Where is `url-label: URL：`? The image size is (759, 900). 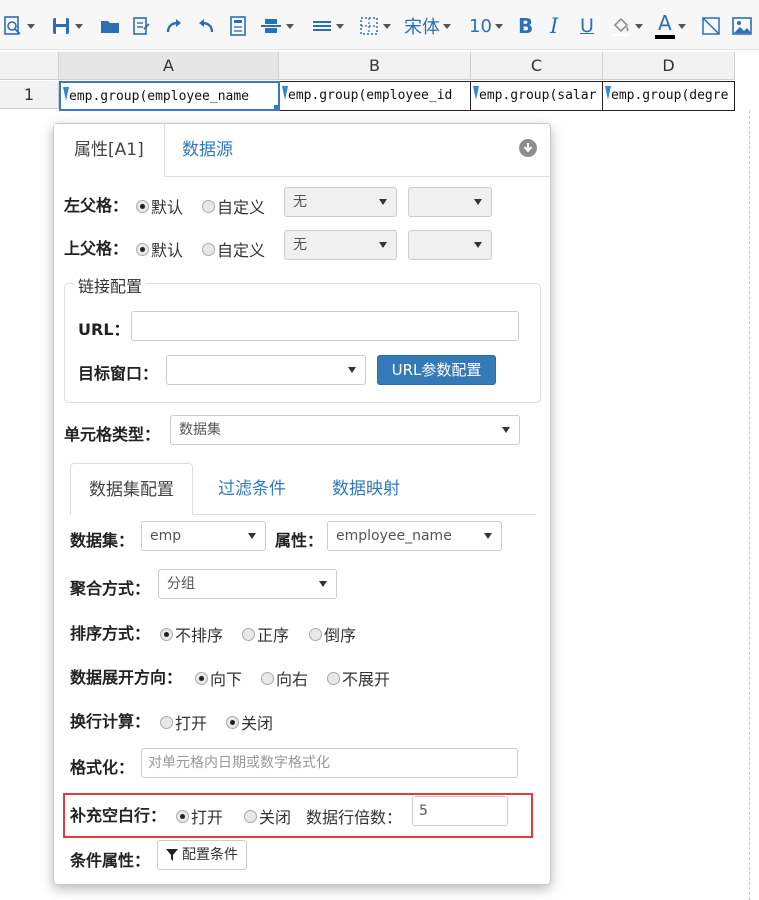
url-label: URL： is located at coordinates (104, 329).